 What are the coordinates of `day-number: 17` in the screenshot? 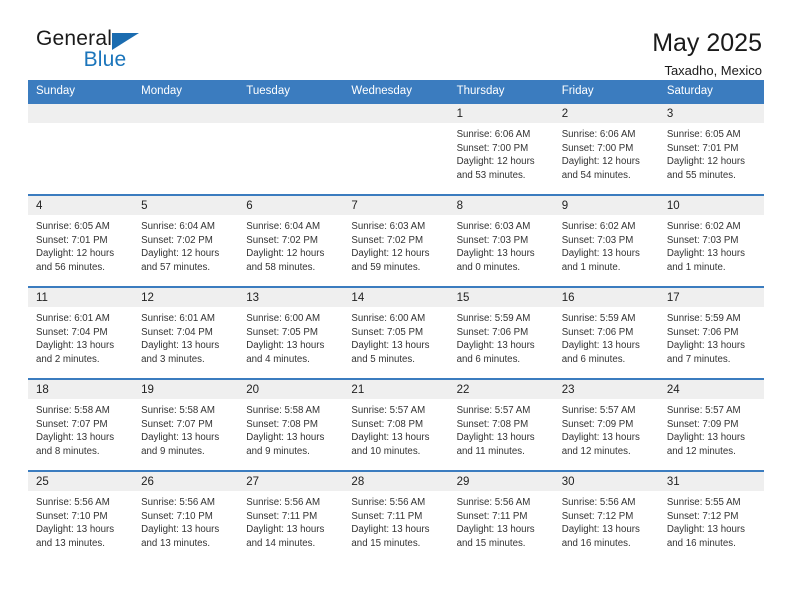 It's located at (711, 297).